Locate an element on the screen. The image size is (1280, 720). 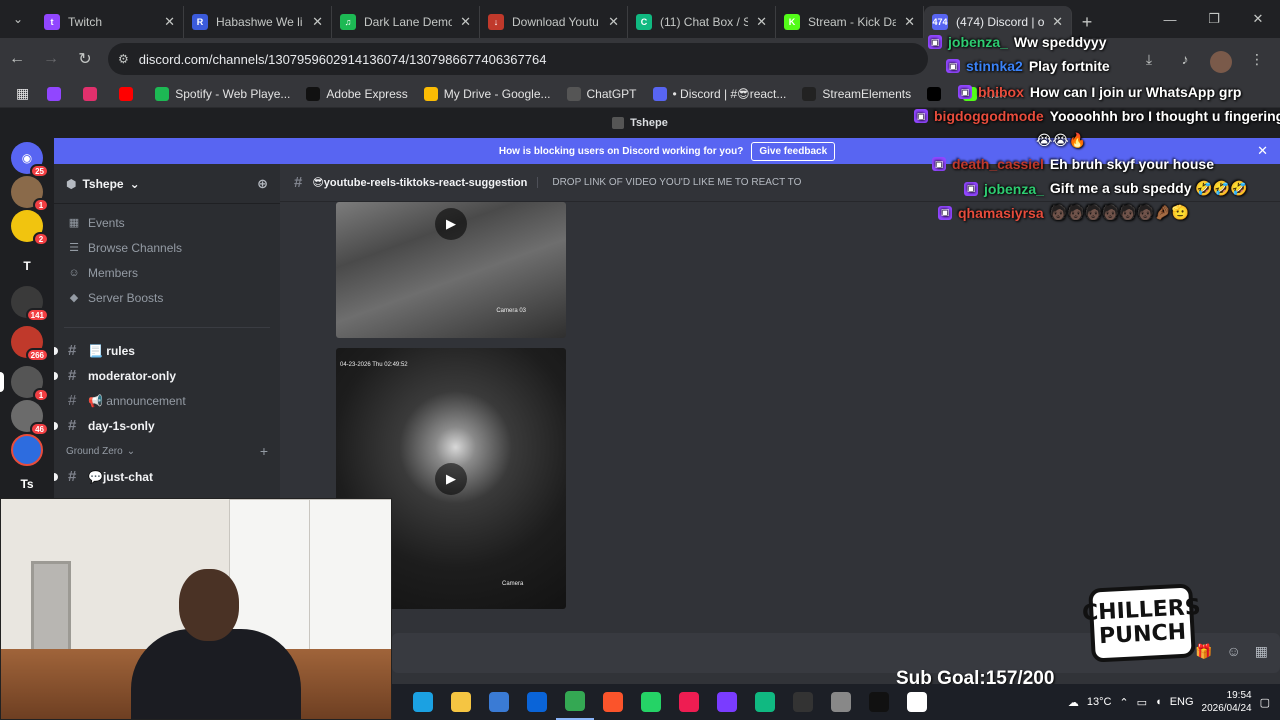
outlook-icon is located at coordinates (537, 702).